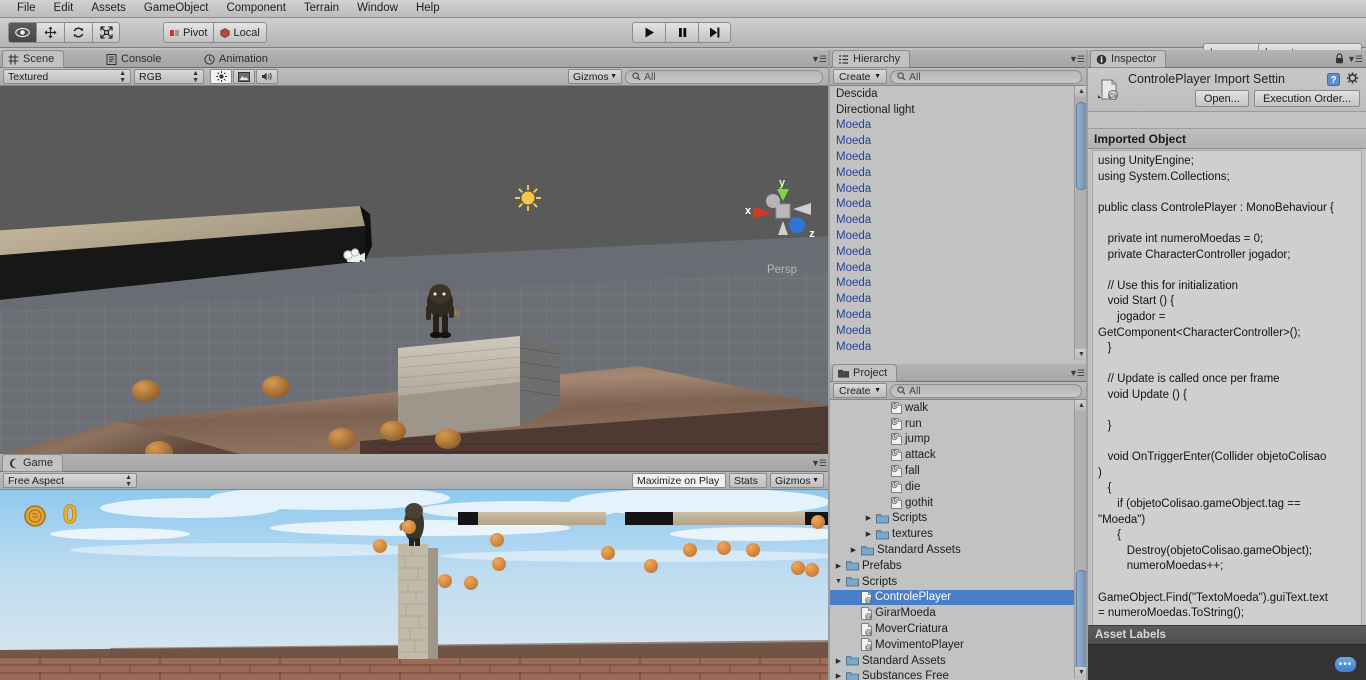 The width and height of the screenshot is (1366, 680). I want to click on tab-project: Project, so click(865, 373).